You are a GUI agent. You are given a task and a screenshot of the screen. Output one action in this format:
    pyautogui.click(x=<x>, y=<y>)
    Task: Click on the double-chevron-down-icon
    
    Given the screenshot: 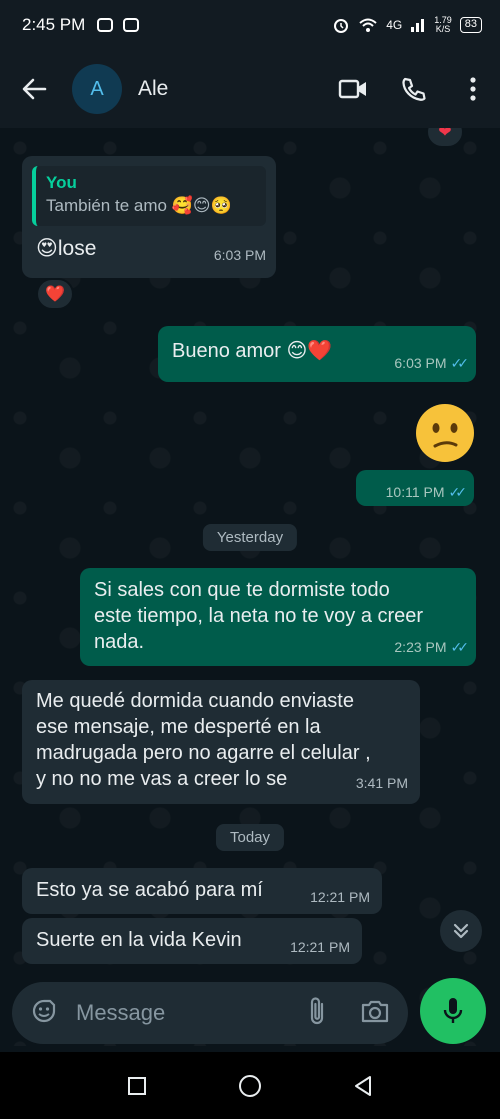 What is the action you would take?
    pyautogui.click(x=461, y=931)
    